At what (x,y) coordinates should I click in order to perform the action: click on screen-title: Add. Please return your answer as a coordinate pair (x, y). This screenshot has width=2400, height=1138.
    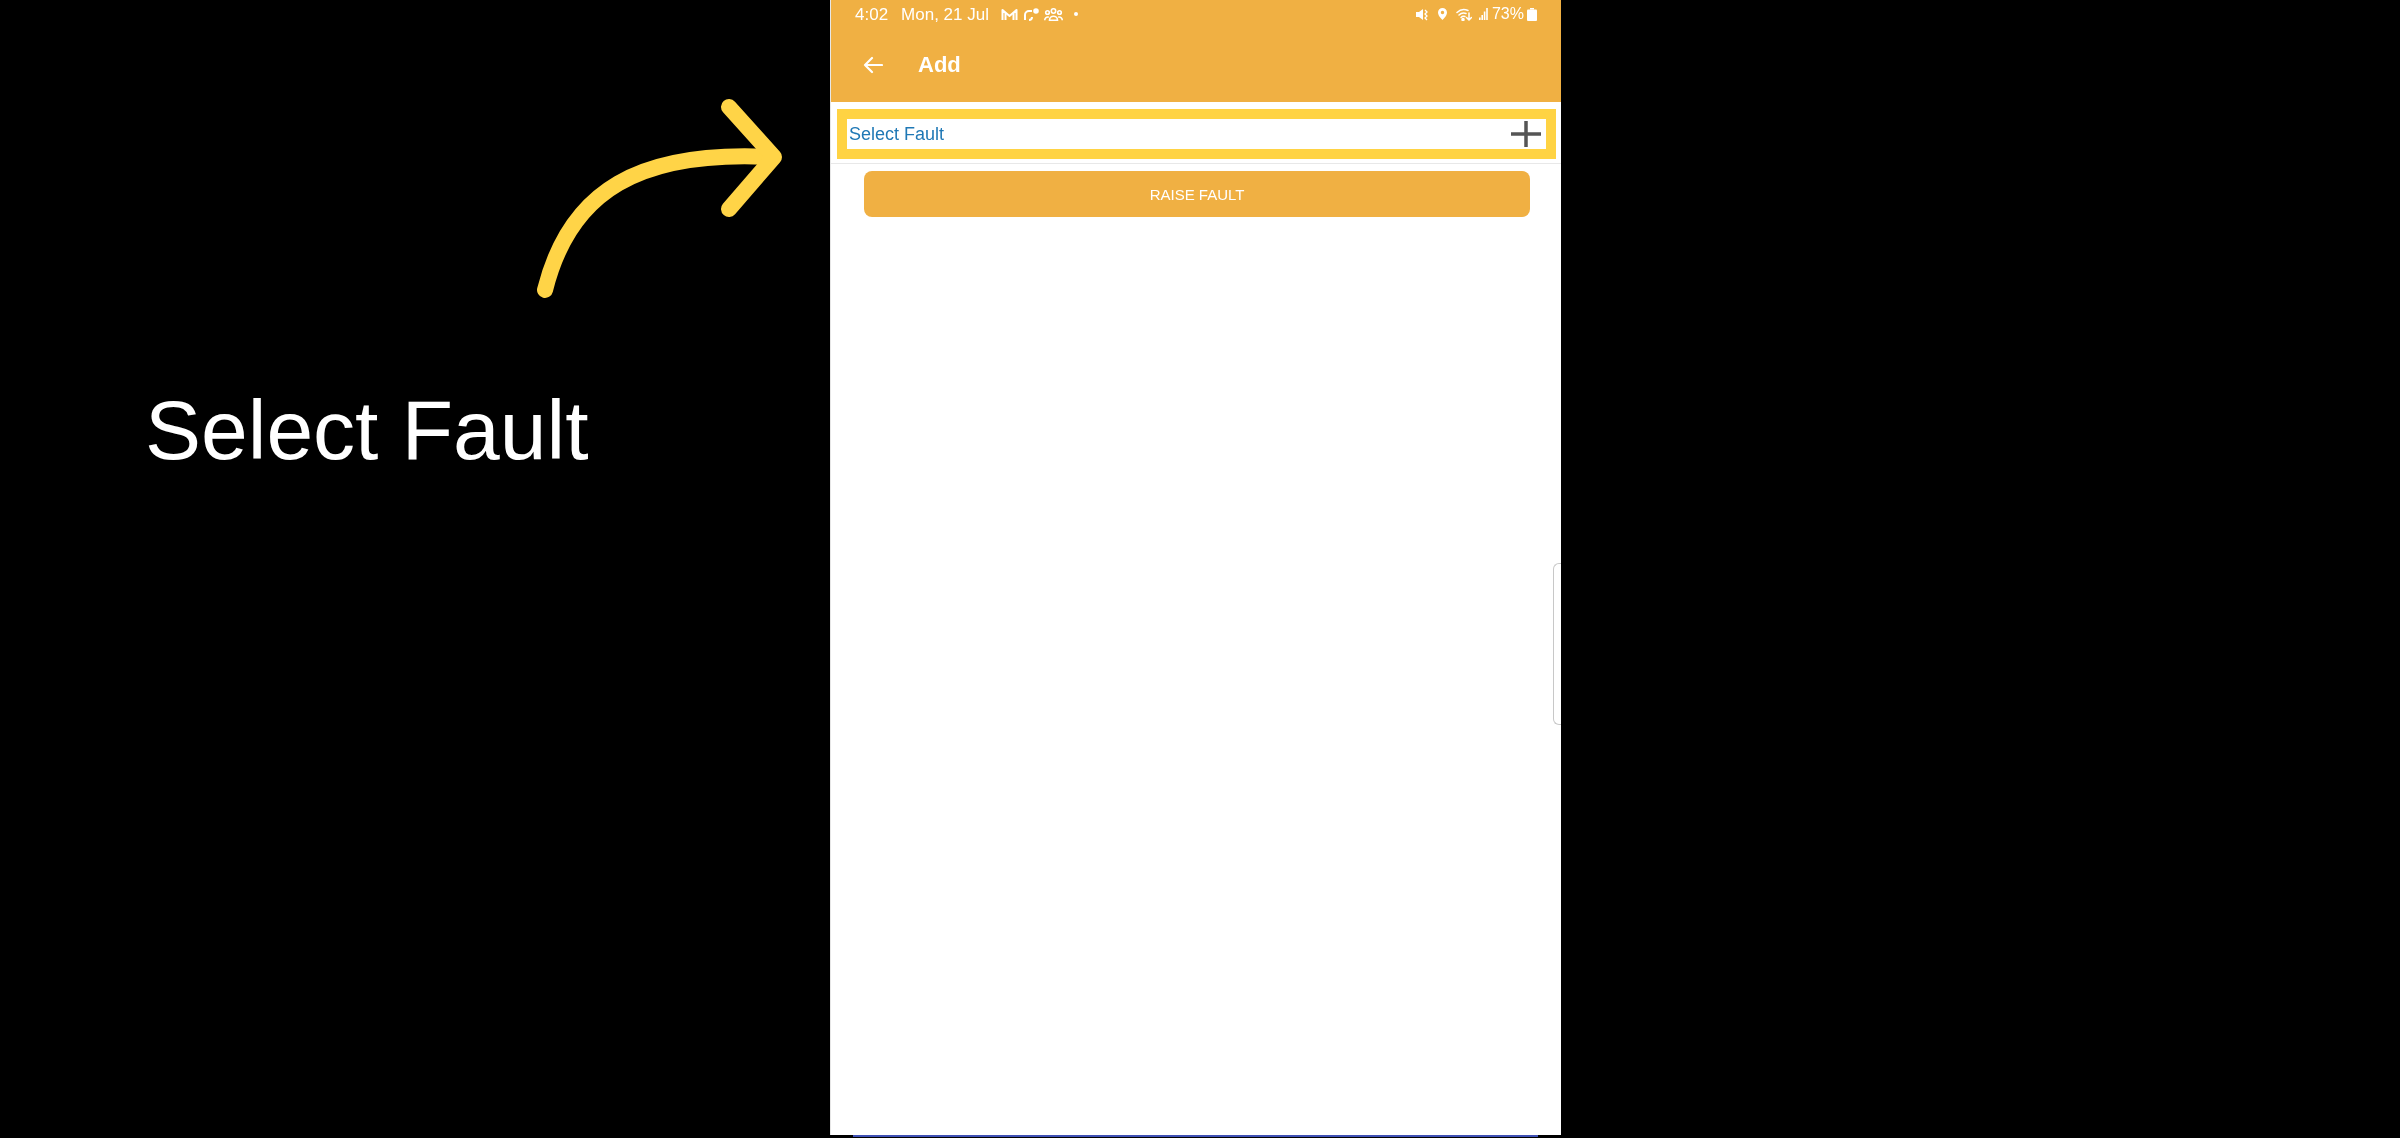
    Looking at the image, I should click on (939, 65).